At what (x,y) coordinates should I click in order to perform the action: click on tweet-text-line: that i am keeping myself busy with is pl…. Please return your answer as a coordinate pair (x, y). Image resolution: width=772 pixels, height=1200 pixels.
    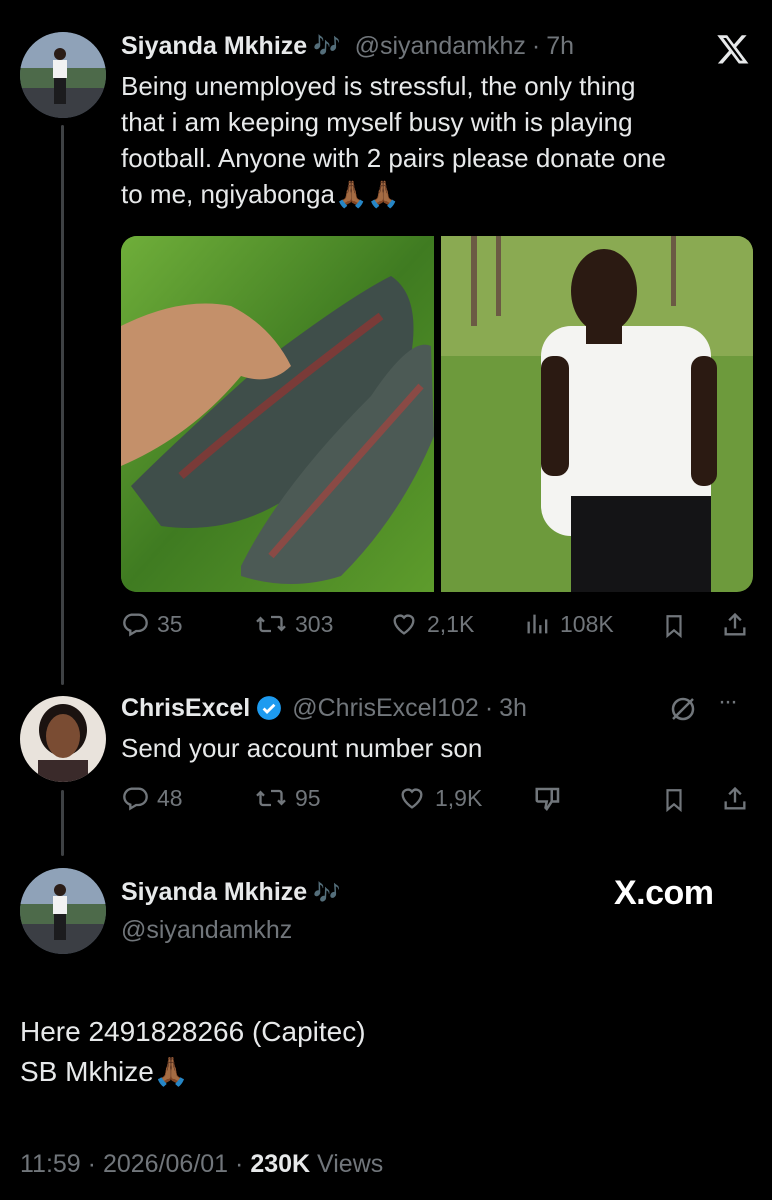
    Looking at the image, I should click on (377, 122).